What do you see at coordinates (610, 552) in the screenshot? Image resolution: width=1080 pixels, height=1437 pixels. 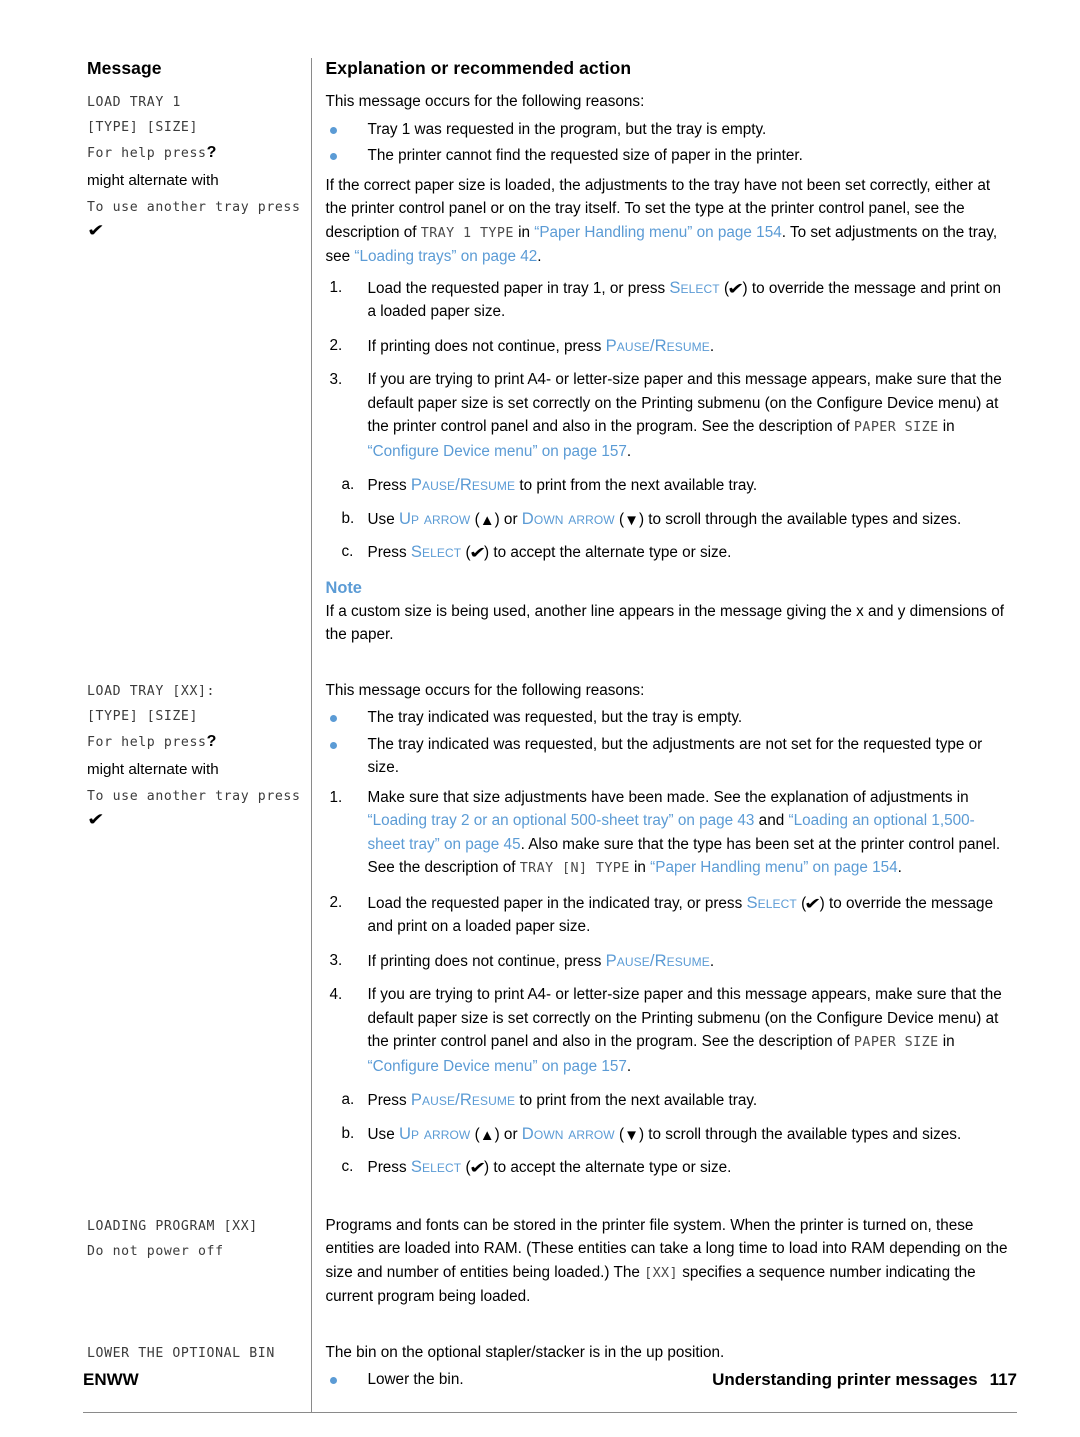 I see `text-fragment: to accept the alternate type or size.` at bounding box center [610, 552].